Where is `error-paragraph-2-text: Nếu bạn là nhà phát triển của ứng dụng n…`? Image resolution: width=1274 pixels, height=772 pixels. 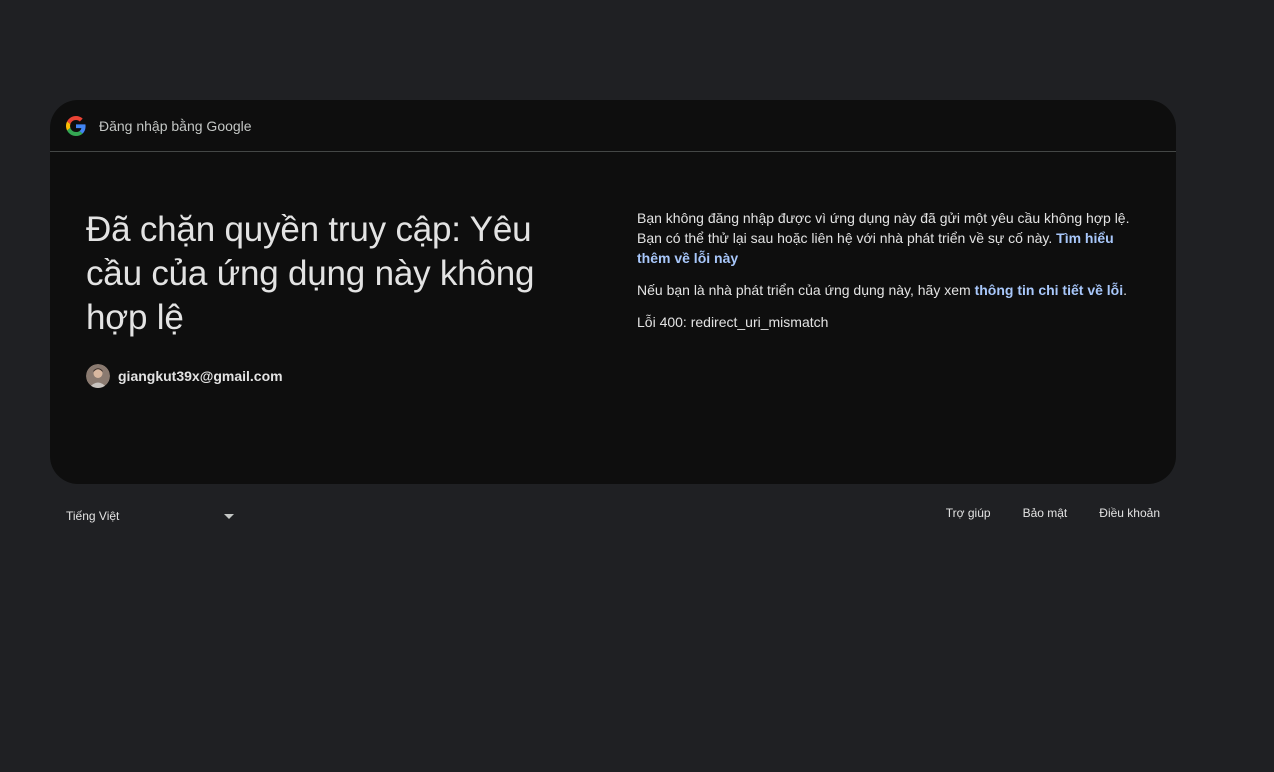
error-paragraph-2-text: Nếu bạn là nhà phát triển của ứng dụng n… is located at coordinates (806, 290).